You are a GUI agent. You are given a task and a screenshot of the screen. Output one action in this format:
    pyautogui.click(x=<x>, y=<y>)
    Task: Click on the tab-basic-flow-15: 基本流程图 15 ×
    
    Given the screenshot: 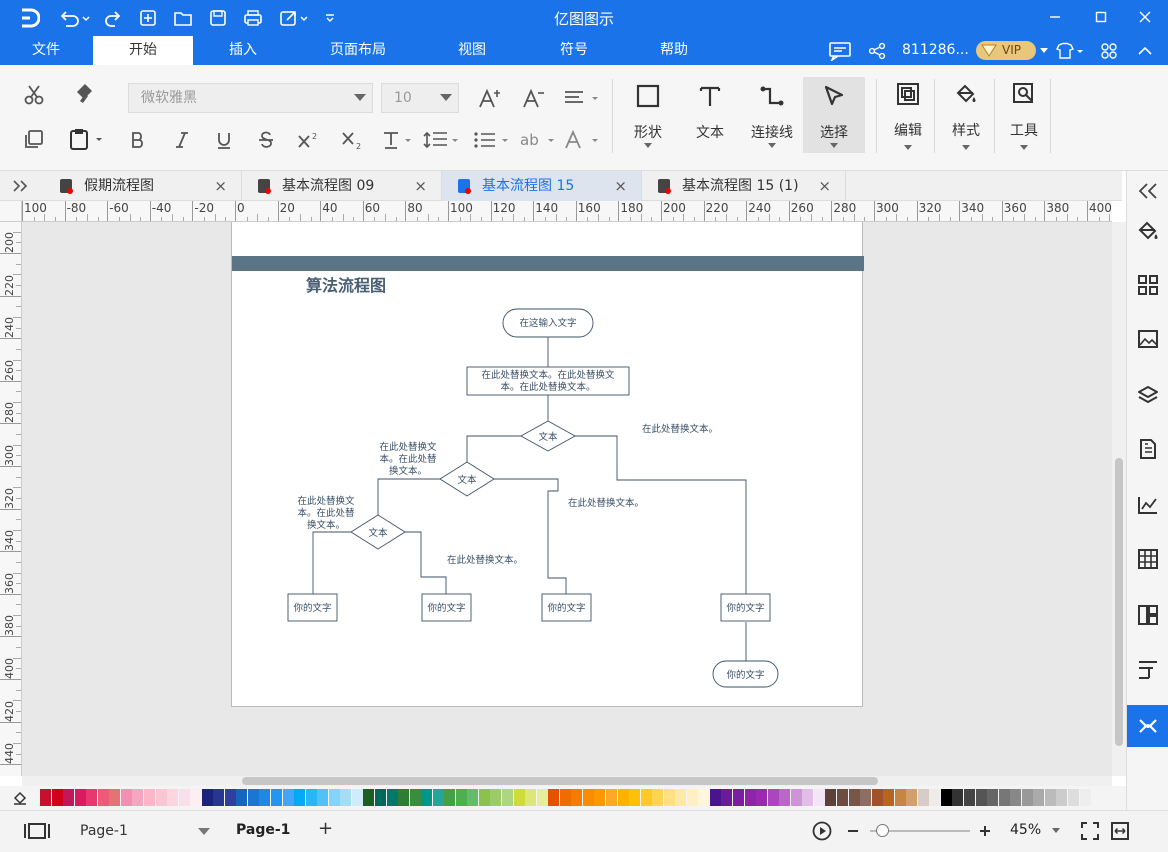 What is the action you would take?
    pyautogui.click(x=542, y=186)
    